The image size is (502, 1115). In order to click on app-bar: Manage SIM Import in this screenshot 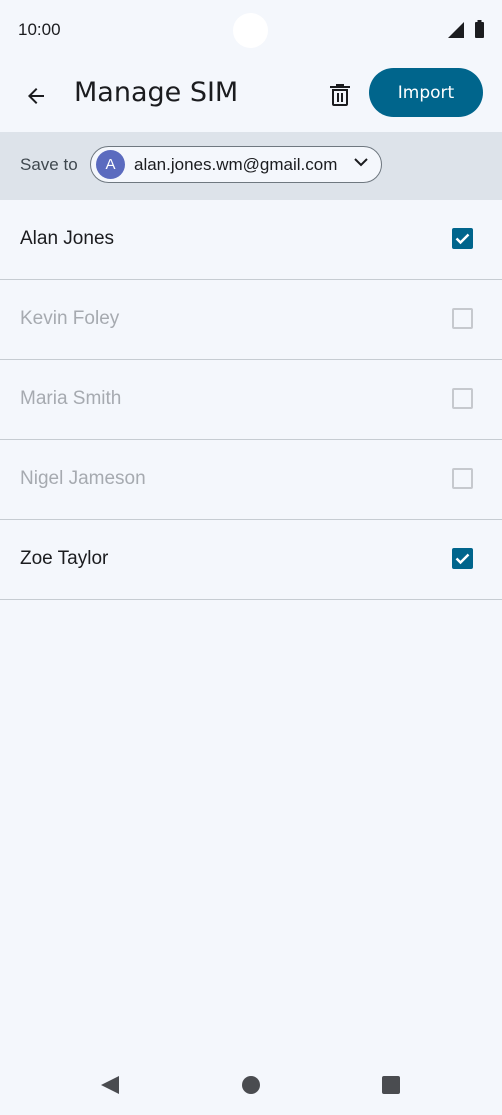, I will do `click(251, 97)`.